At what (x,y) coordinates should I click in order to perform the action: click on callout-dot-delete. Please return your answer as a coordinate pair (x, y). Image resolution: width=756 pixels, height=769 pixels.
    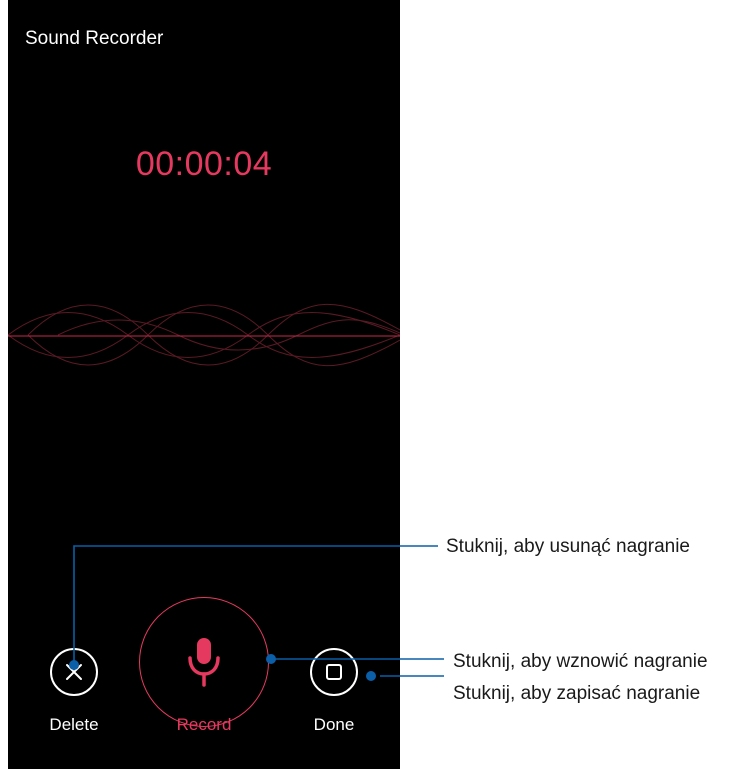
    Looking at the image, I should click on (74, 665).